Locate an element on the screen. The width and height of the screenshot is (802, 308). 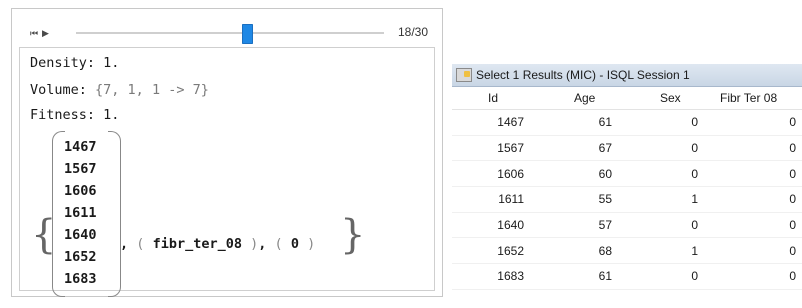
cell-age: 68 is located at coordinates (605, 250).